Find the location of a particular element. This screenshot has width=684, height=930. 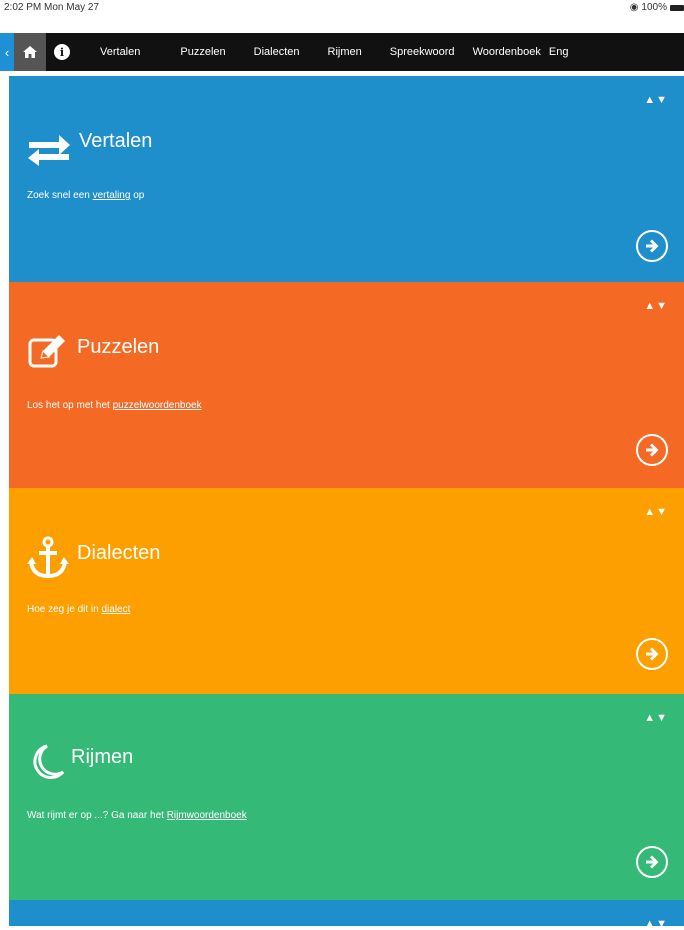

rijmwoordenboek-link: Rijmwoordenboek is located at coordinates (207, 815).